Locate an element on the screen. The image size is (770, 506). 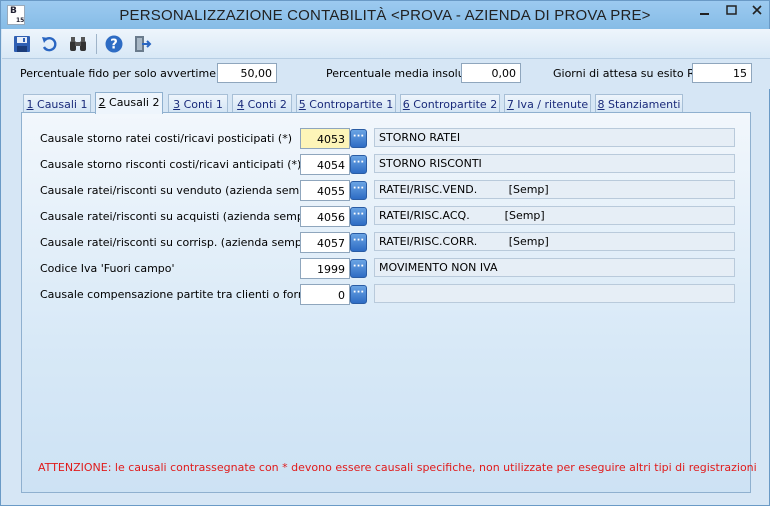
tab-causali-2: 2 Causali 2 is located at coordinates (129, 103).